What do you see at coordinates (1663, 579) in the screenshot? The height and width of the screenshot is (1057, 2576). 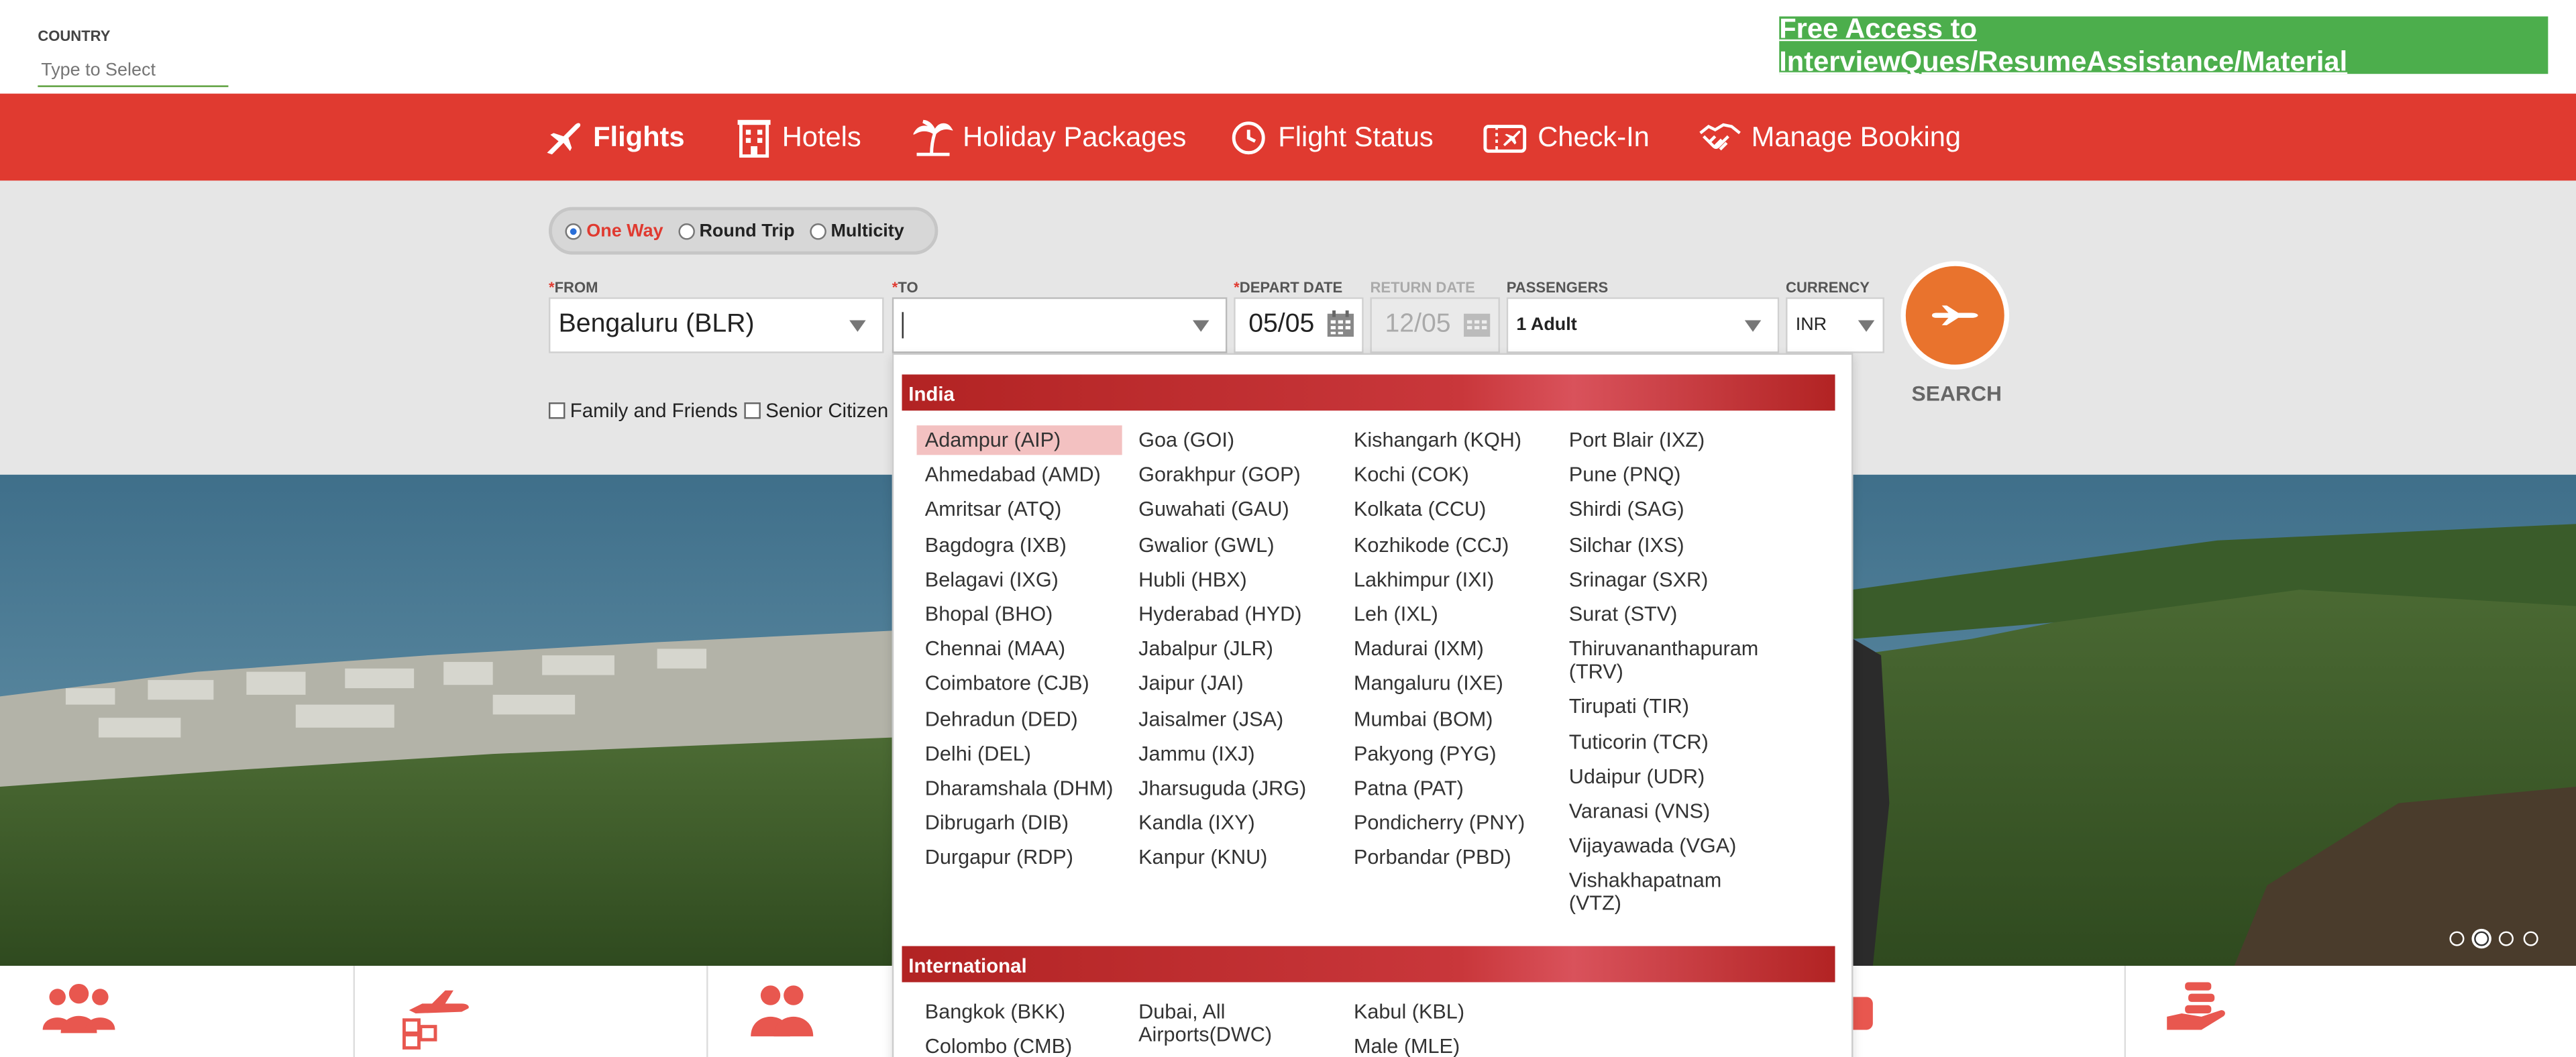 I see `airport-option: Srinagar (SXR)` at bounding box center [1663, 579].